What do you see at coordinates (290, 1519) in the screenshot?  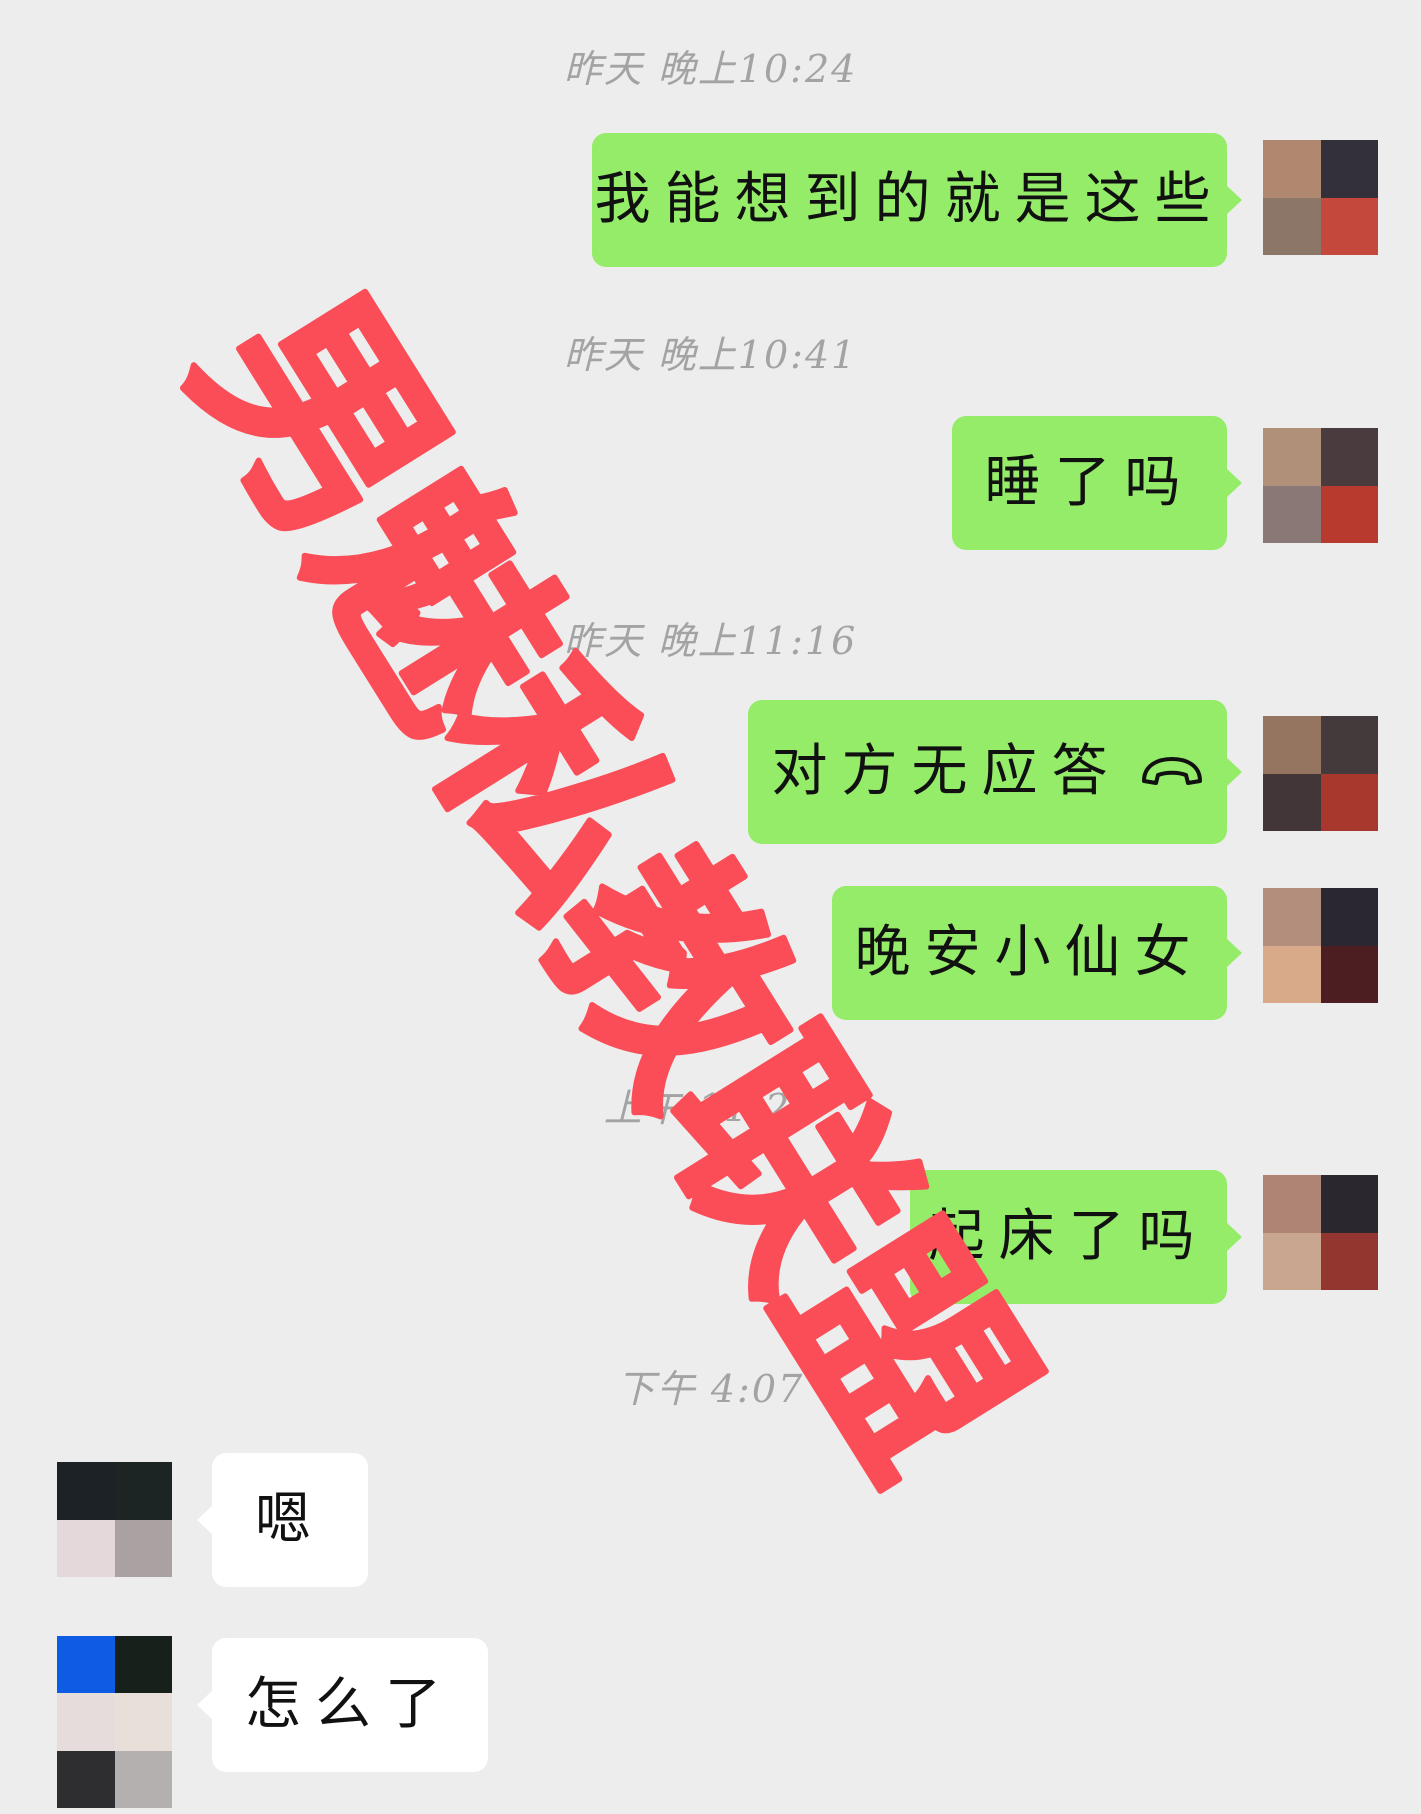 I see `message-text: 嗯` at bounding box center [290, 1519].